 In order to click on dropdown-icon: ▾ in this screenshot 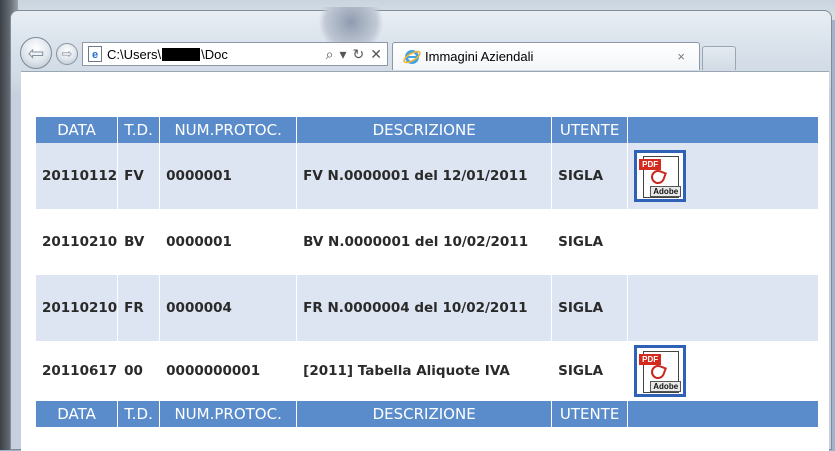, I will do `click(343, 54)`.